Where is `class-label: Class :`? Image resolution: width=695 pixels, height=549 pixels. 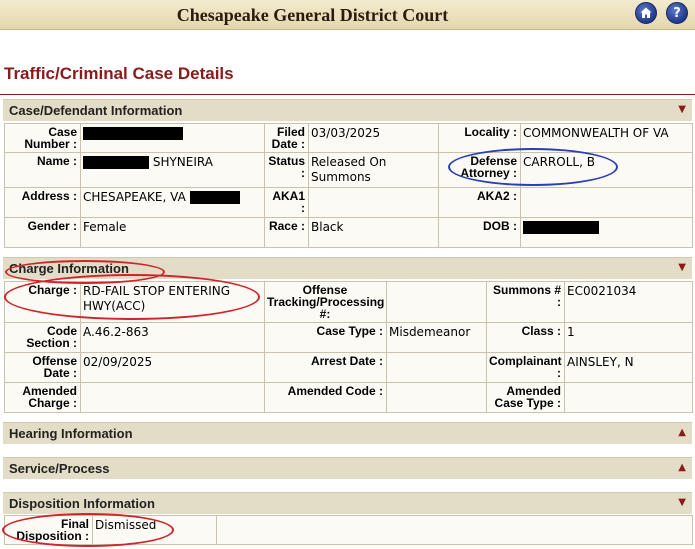 class-label: Class : is located at coordinates (525, 337).